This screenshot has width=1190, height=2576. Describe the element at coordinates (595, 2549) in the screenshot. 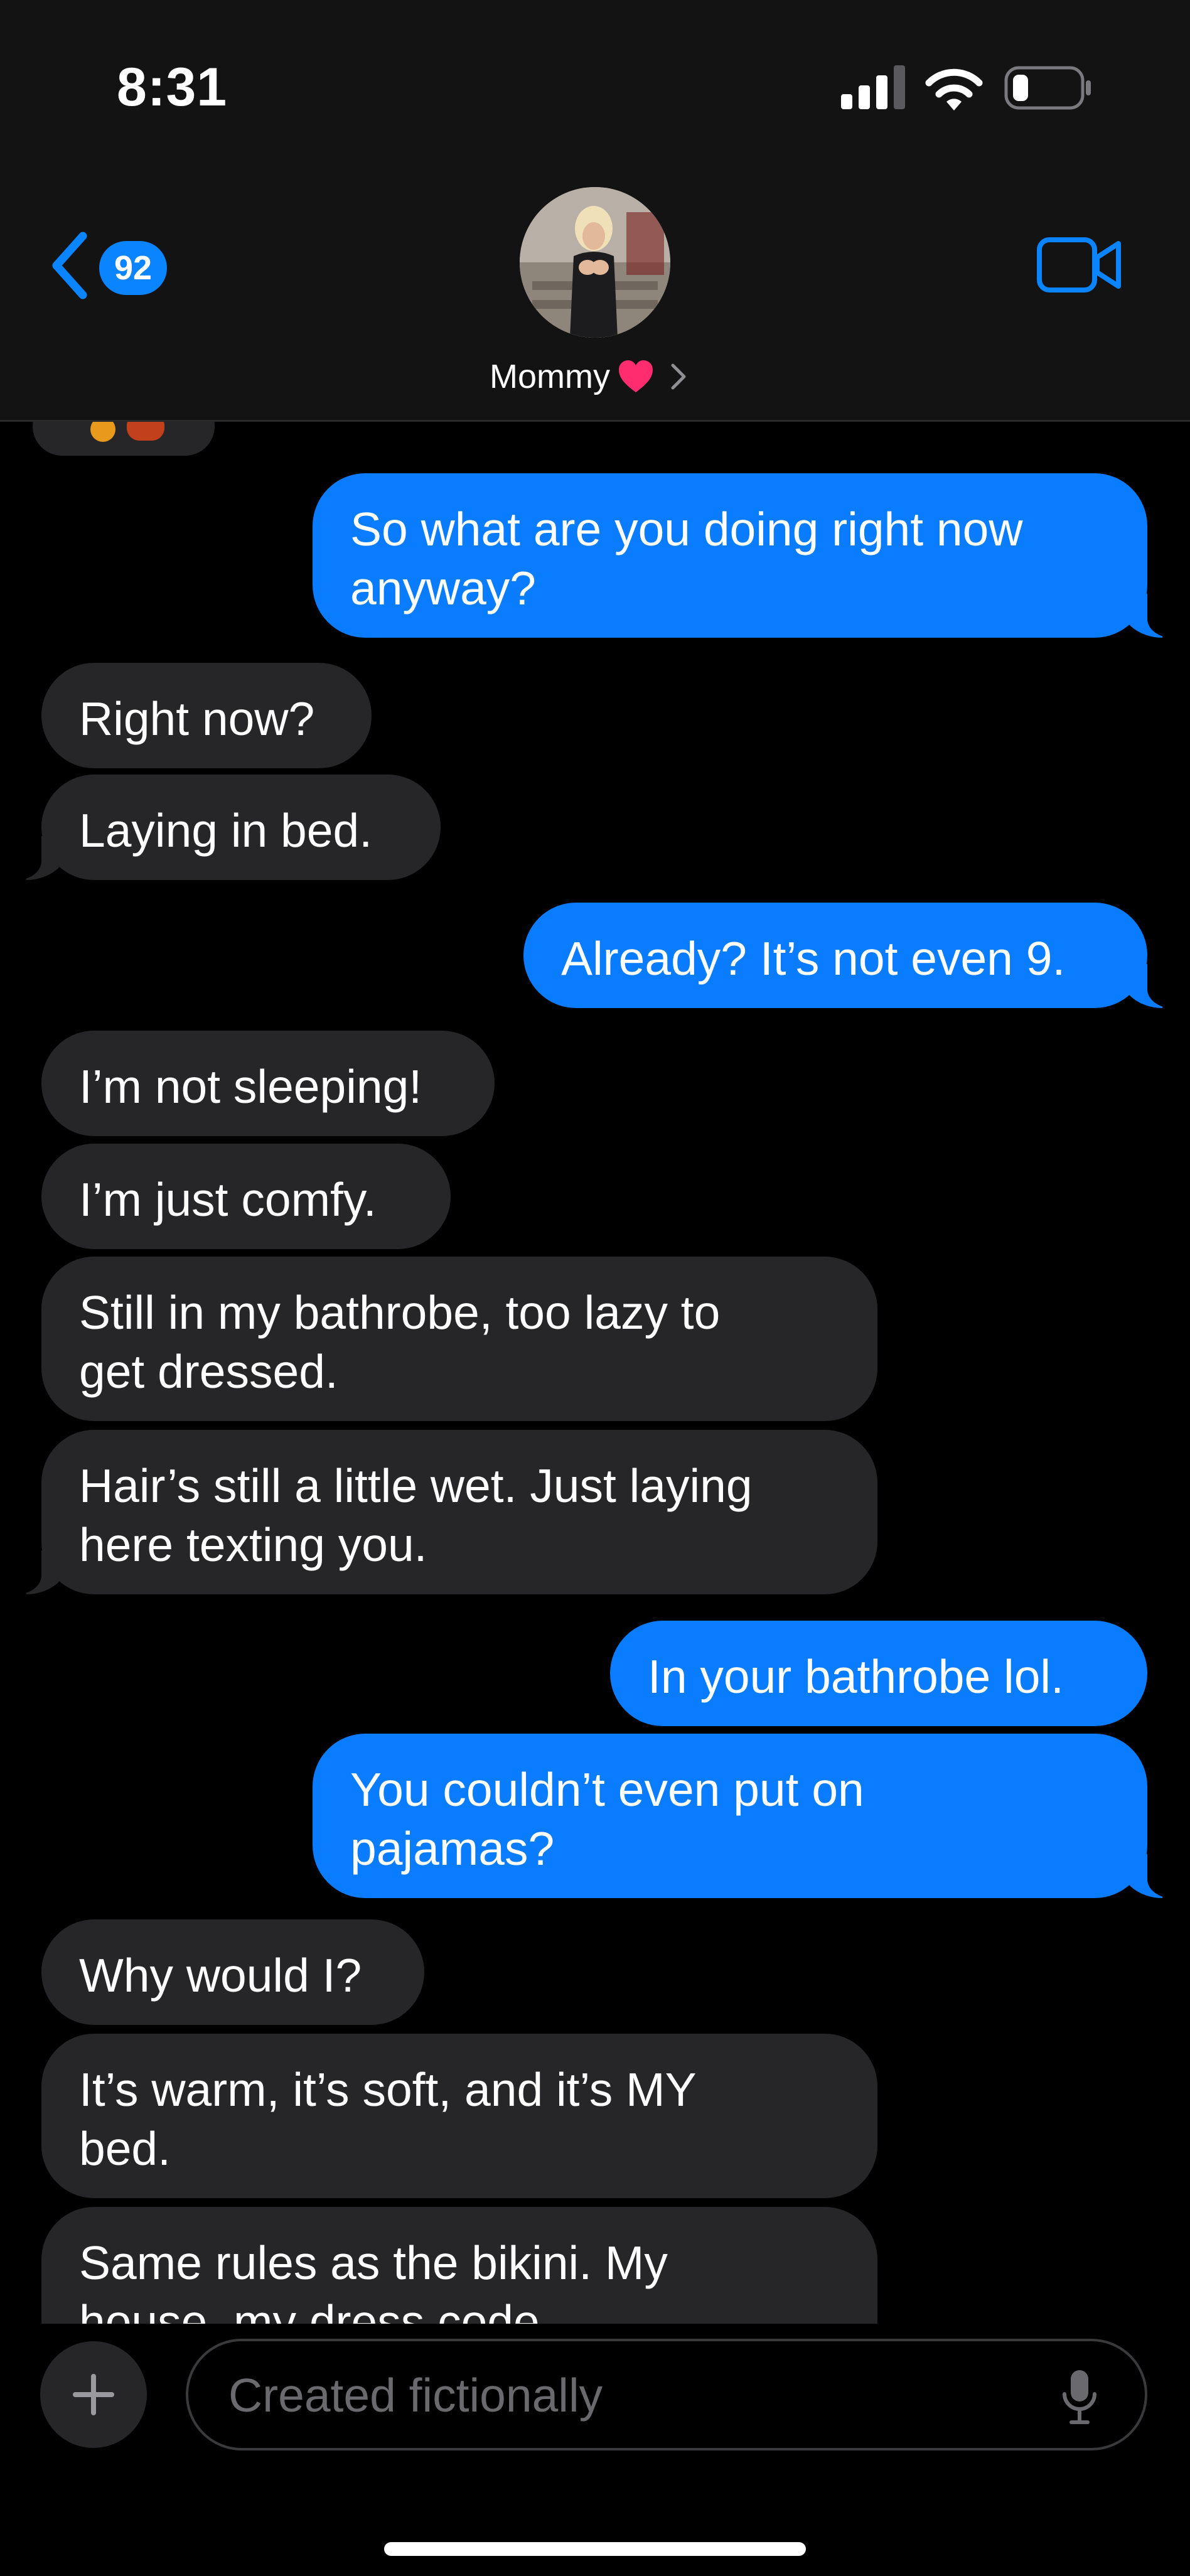

I see `home-indicator` at that location.